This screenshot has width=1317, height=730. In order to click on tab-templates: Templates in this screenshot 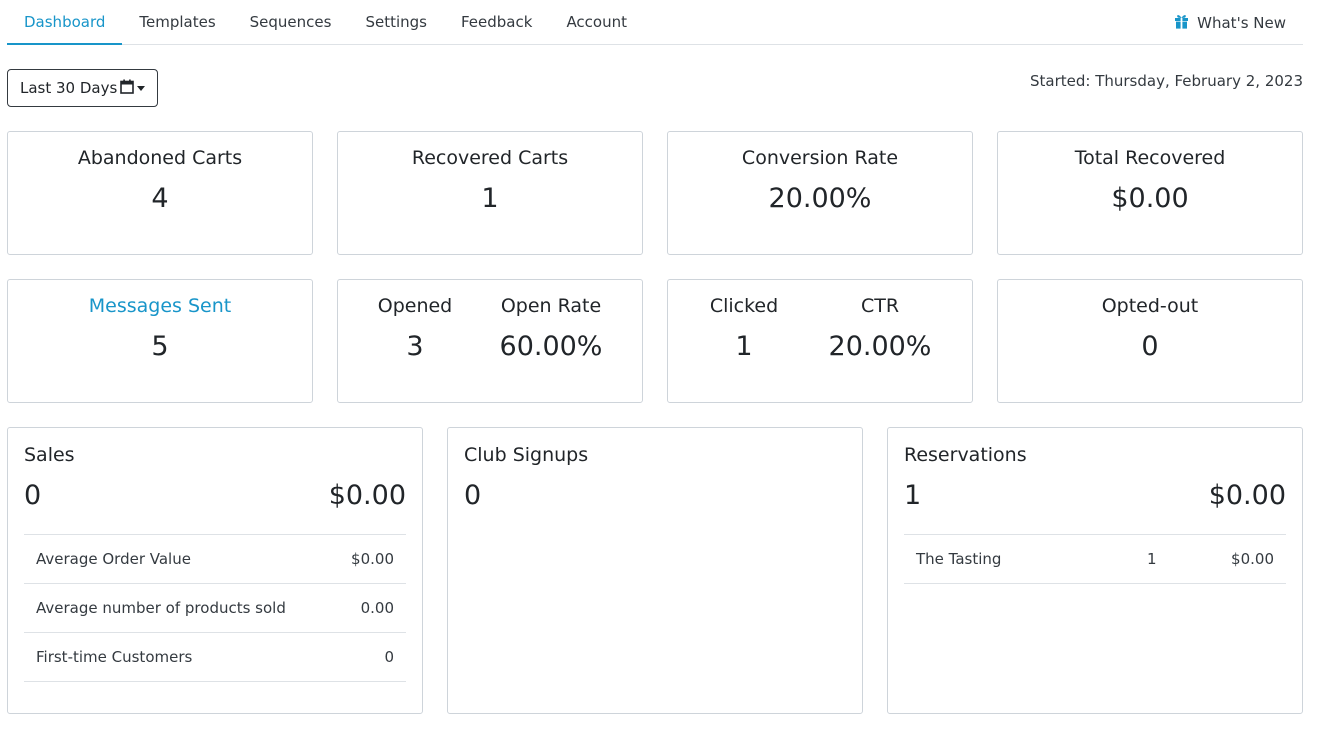, I will do `click(177, 22)`.